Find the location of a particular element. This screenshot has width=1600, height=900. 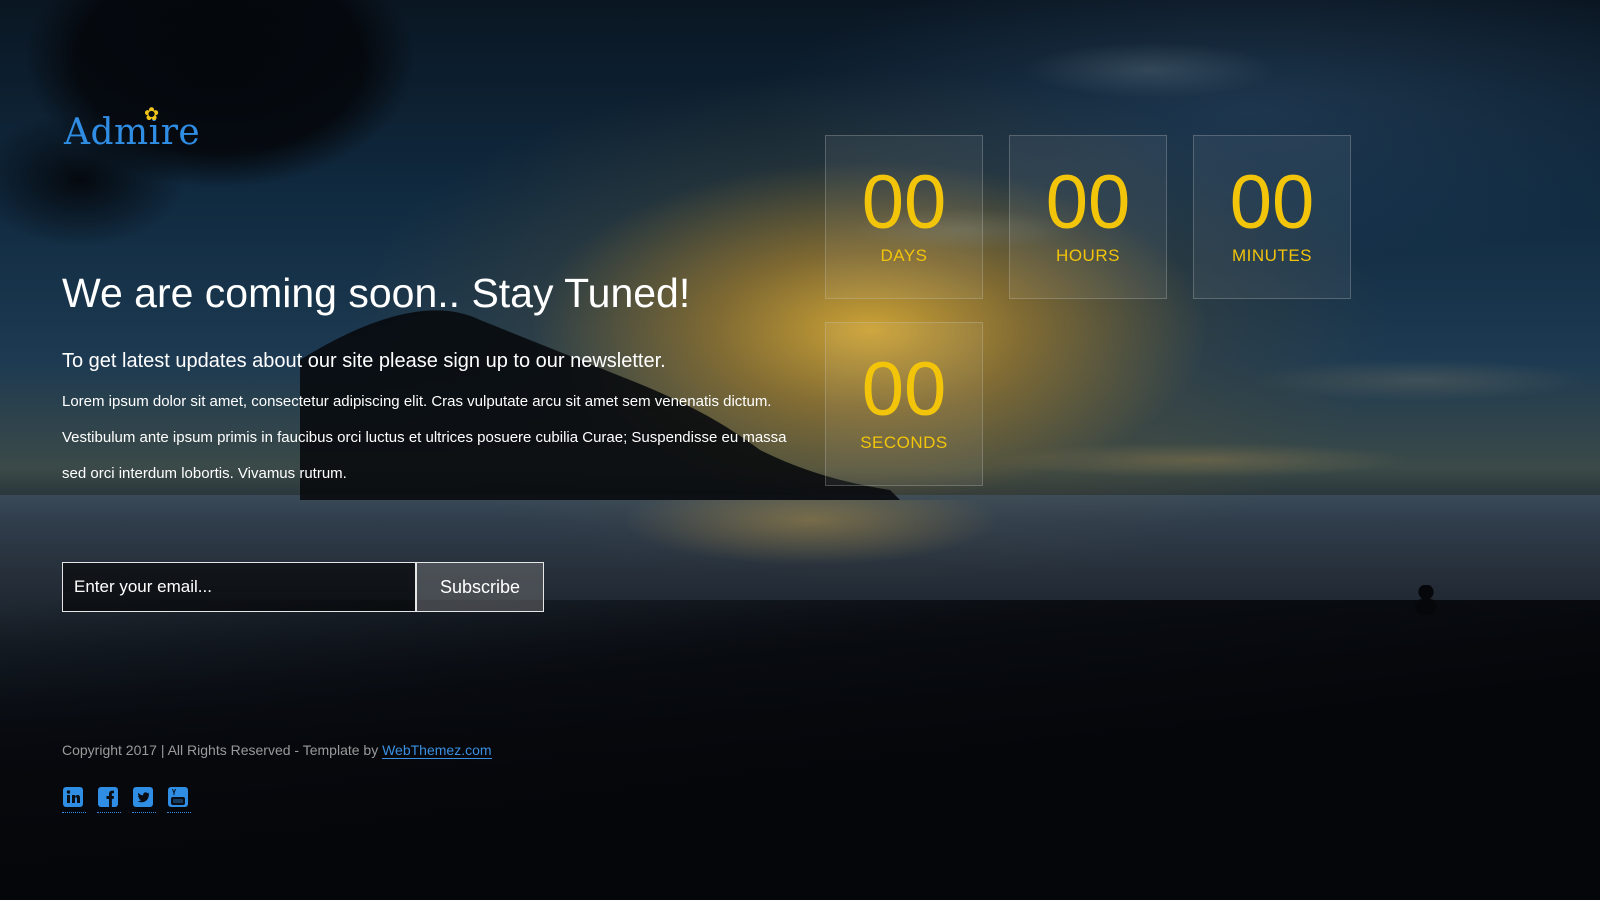

countdown-minutes: 00 MINUTES is located at coordinates (1272, 217).